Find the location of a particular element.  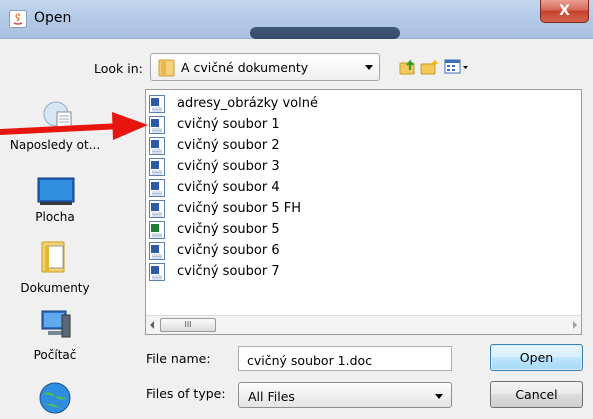

documents-icon is located at coordinates (53, 257).